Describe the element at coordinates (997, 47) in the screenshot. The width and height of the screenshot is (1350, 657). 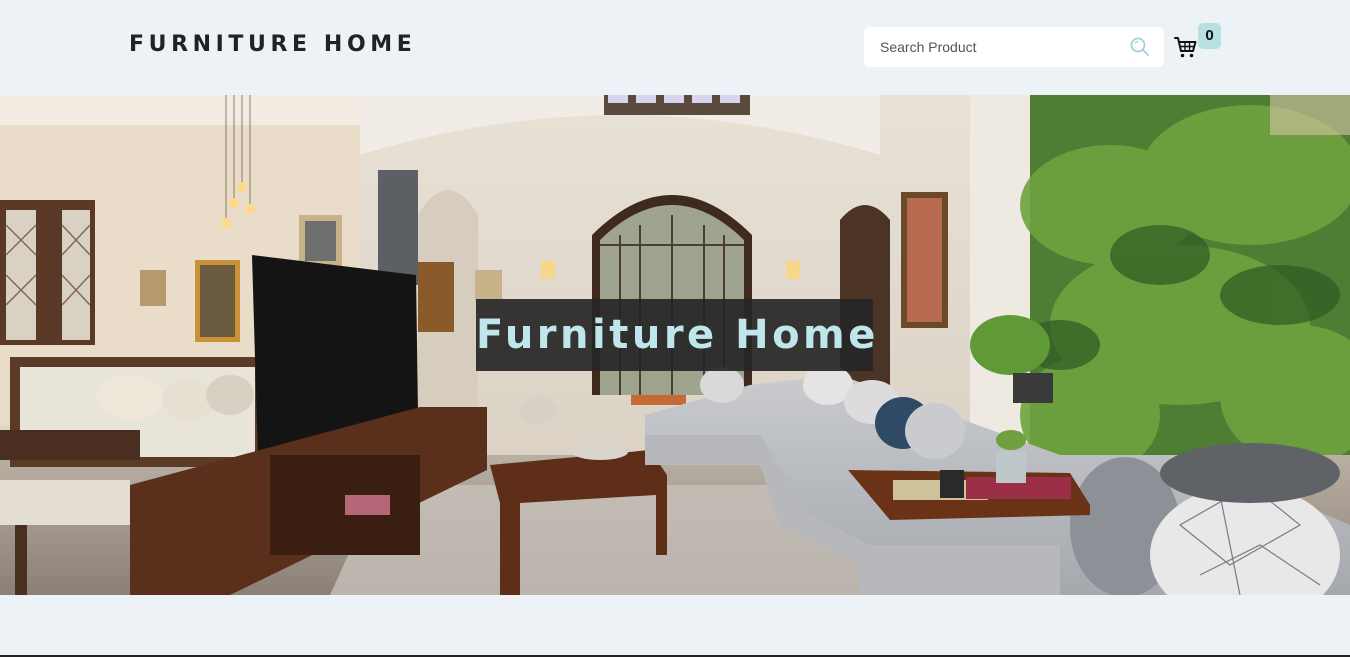
I see `search-input` at that location.